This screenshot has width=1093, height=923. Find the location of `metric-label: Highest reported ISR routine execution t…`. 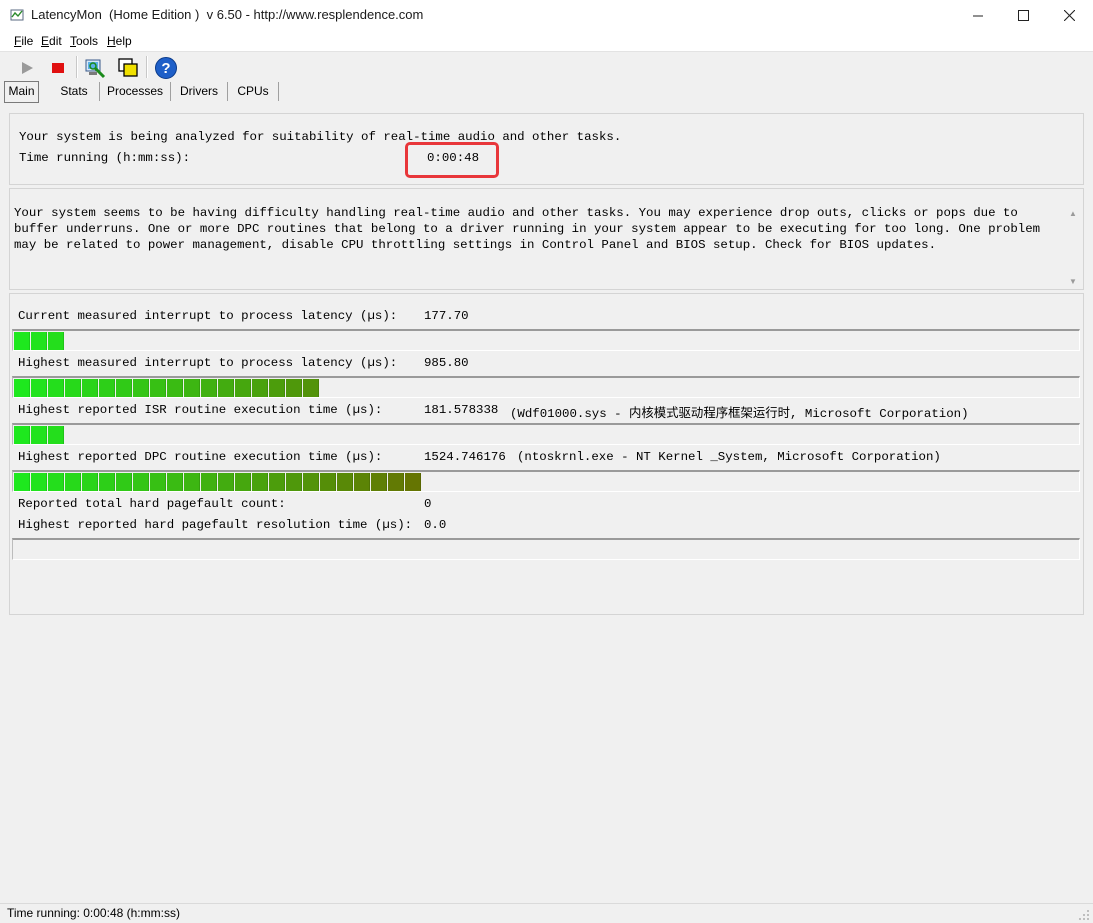

metric-label: Highest reported ISR routine execution t… is located at coordinates (200, 410).